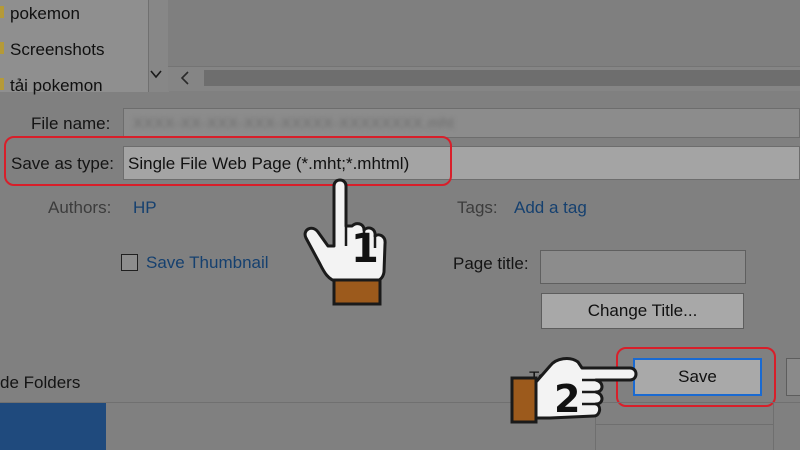 Image resolution: width=800 pixels, height=450 pixels. Describe the element at coordinates (477, 207) in the screenshot. I see `tags-label: Tags:` at that location.